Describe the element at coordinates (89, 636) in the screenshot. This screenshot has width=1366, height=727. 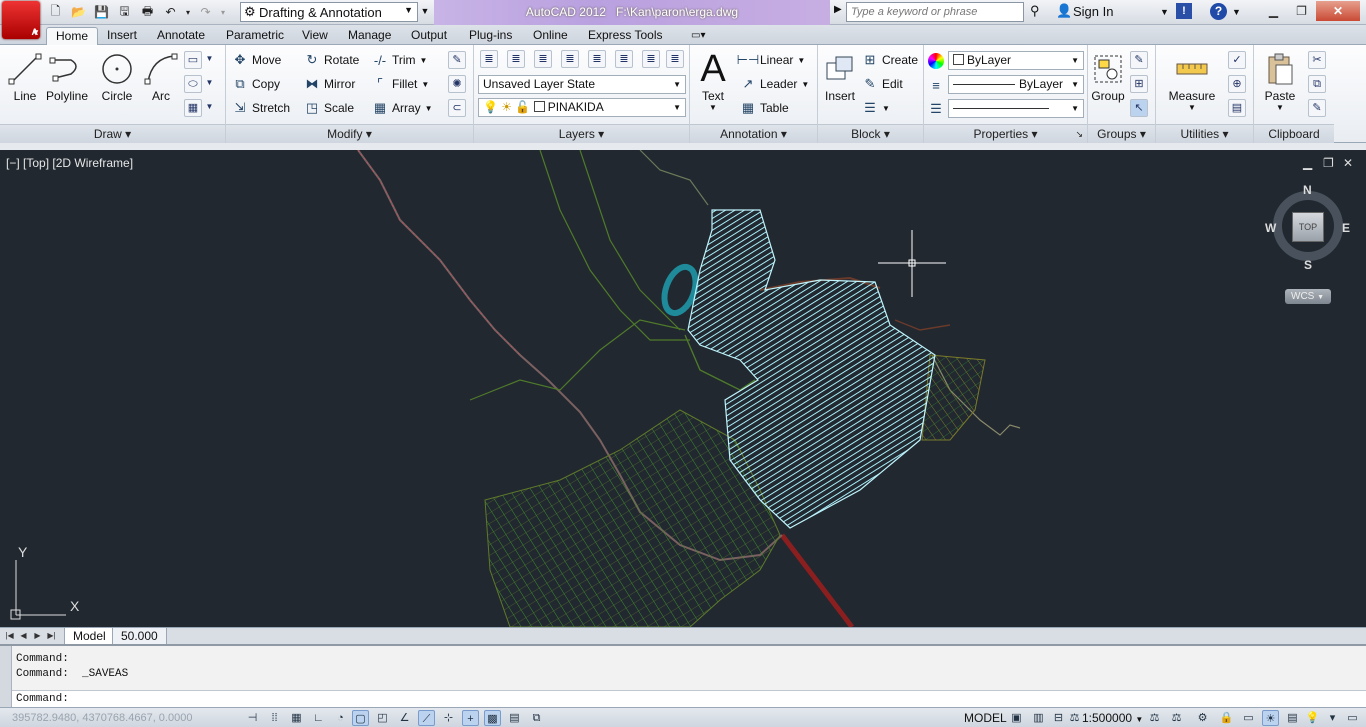
I see `tab-model: Model` at that location.